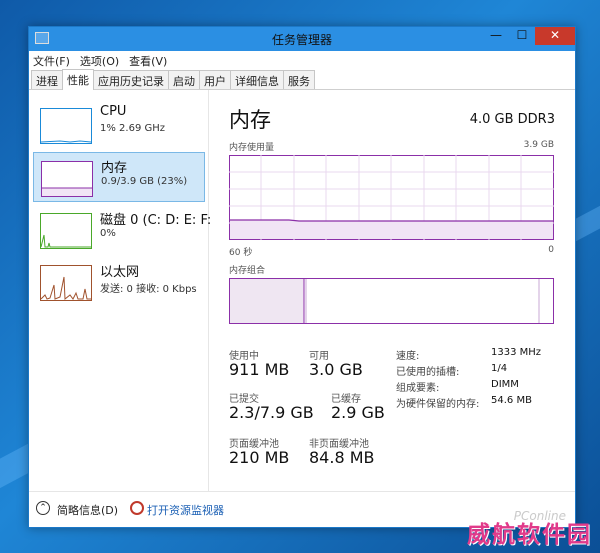 The image size is (600, 553). What do you see at coordinates (516, 352) in the screenshot?
I see `detail-value: 1333 MHz` at bounding box center [516, 352].